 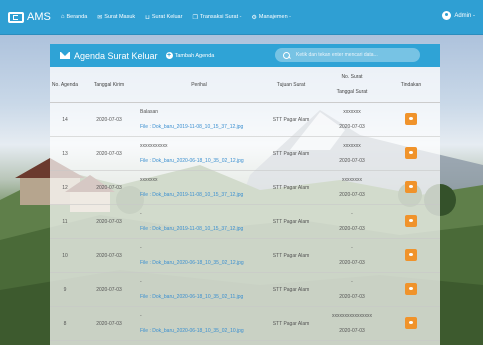 What do you see at coordinates (16, 17) in the screenshot?
I see `app-logo-icon` at bounding box center [16, 17].